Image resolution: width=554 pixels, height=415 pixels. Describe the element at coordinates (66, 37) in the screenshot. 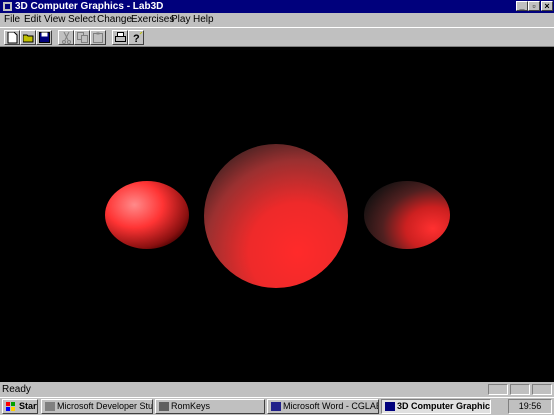

I see `cut-icon` at that location.